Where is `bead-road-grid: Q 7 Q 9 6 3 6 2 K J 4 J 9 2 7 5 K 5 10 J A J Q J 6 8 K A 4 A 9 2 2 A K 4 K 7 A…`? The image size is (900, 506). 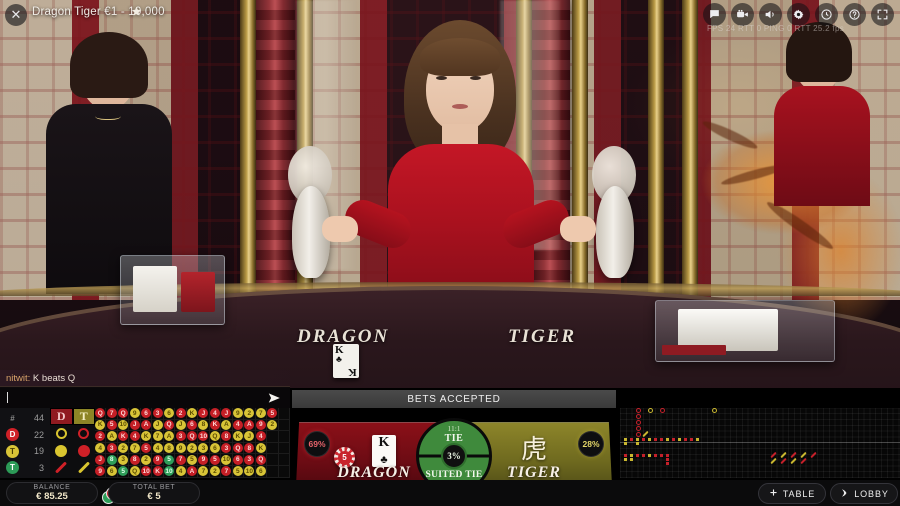 bead-road-grid: Q 7 Q 9 6 3 6 2 K J 4 J 9 2 7 5 K 5 10 J A J Q J 6 8 K A 4 A 9 2 2 A K 4 K 7 A… is located at coordinates (192, 443).